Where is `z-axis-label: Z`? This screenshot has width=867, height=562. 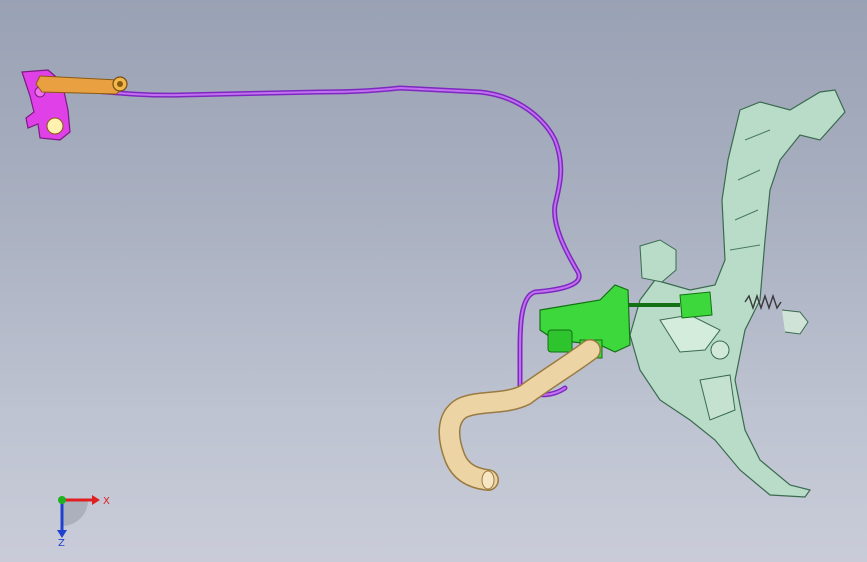 z-axis-label: Z is located at coordinates (61, 543).